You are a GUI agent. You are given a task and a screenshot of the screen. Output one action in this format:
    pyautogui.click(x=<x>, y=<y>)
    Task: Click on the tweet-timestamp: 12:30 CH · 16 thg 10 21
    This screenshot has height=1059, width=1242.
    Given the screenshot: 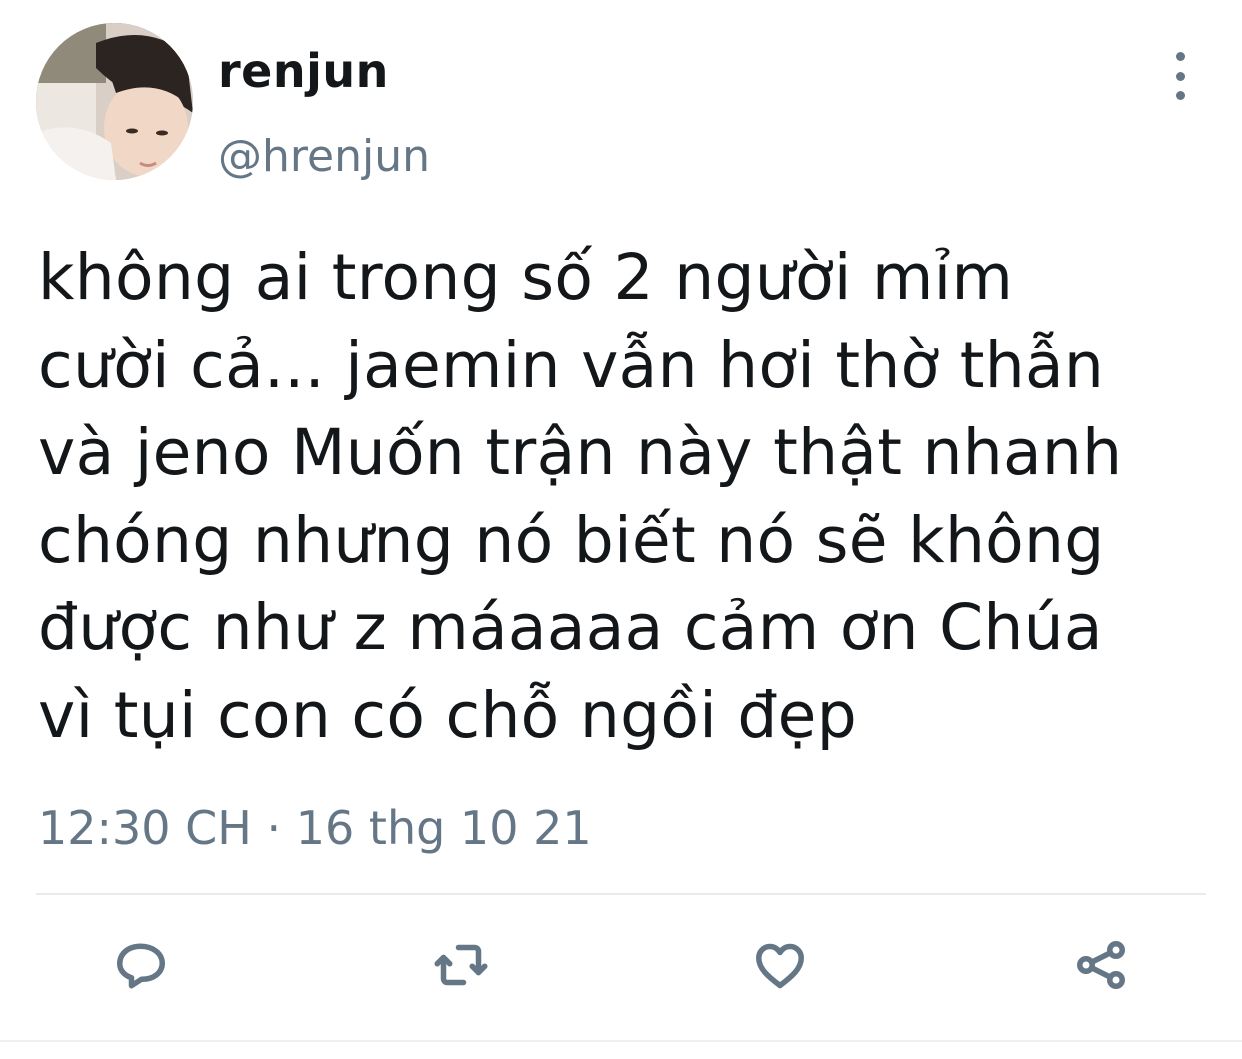 What is the action you would take?
    pyautogui.click(x=315, y=828)
    